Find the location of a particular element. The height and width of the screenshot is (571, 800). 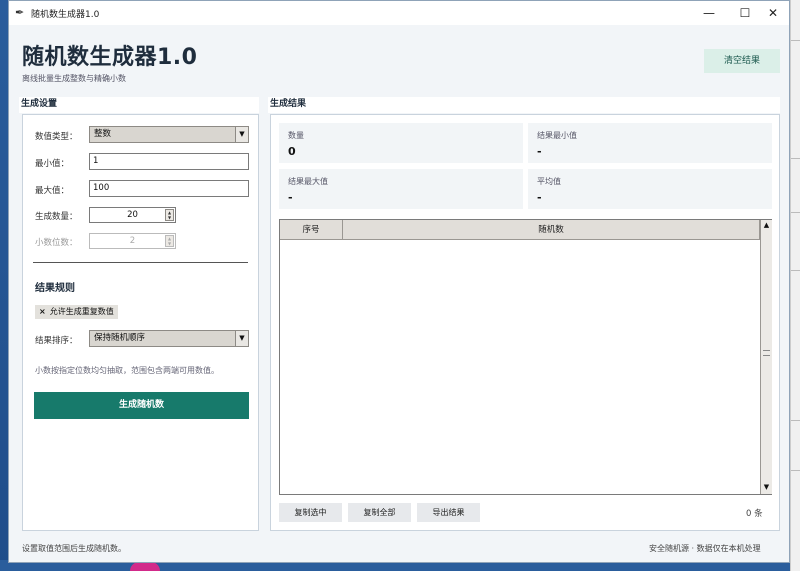

stat-max: 结果最大值 - is located at coordinates (401, 189).